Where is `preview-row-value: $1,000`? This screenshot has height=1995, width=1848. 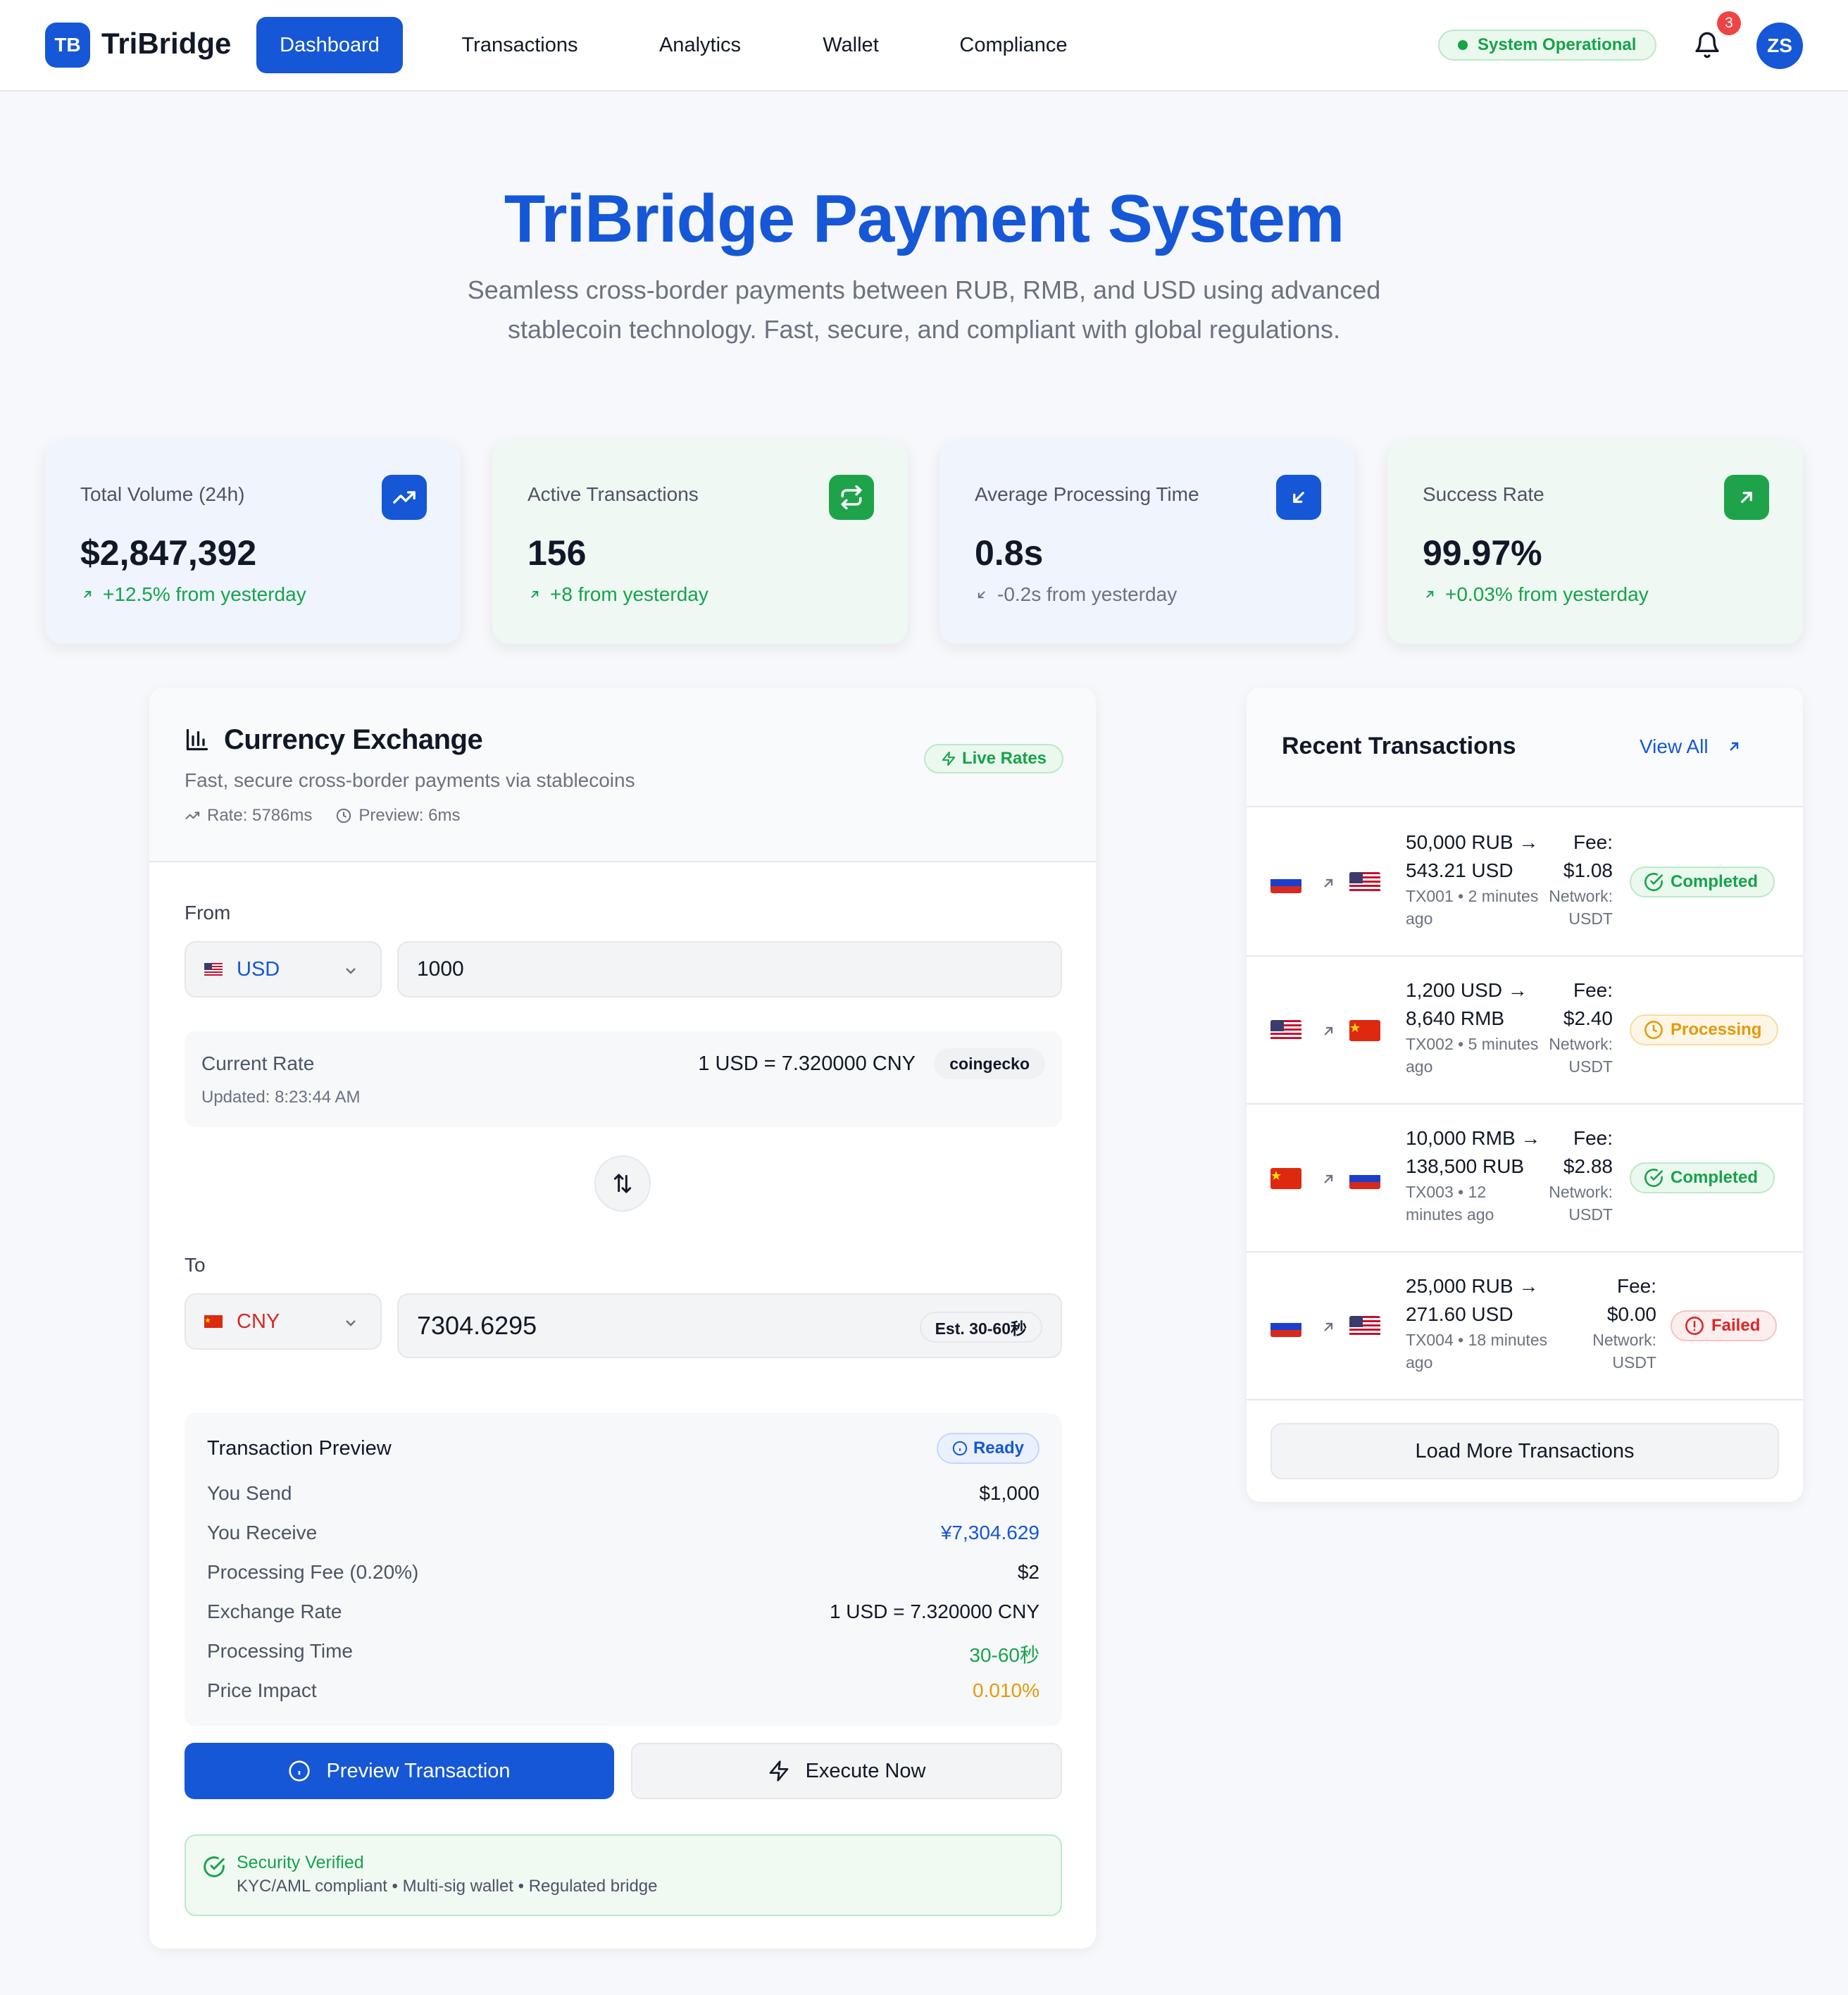
preview-row-value: $1,000 is located at coordinates (1009, 1493).